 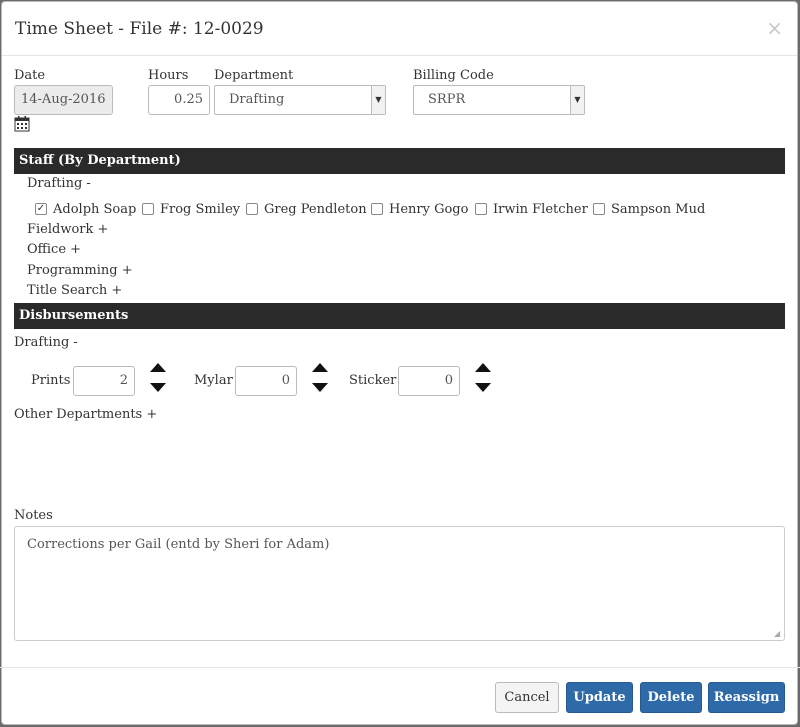 What do you see at coordinates (59, 183) in the screenshot?
I see `staff-group-drafting: Drafting -` at bounding box center [59, 183].